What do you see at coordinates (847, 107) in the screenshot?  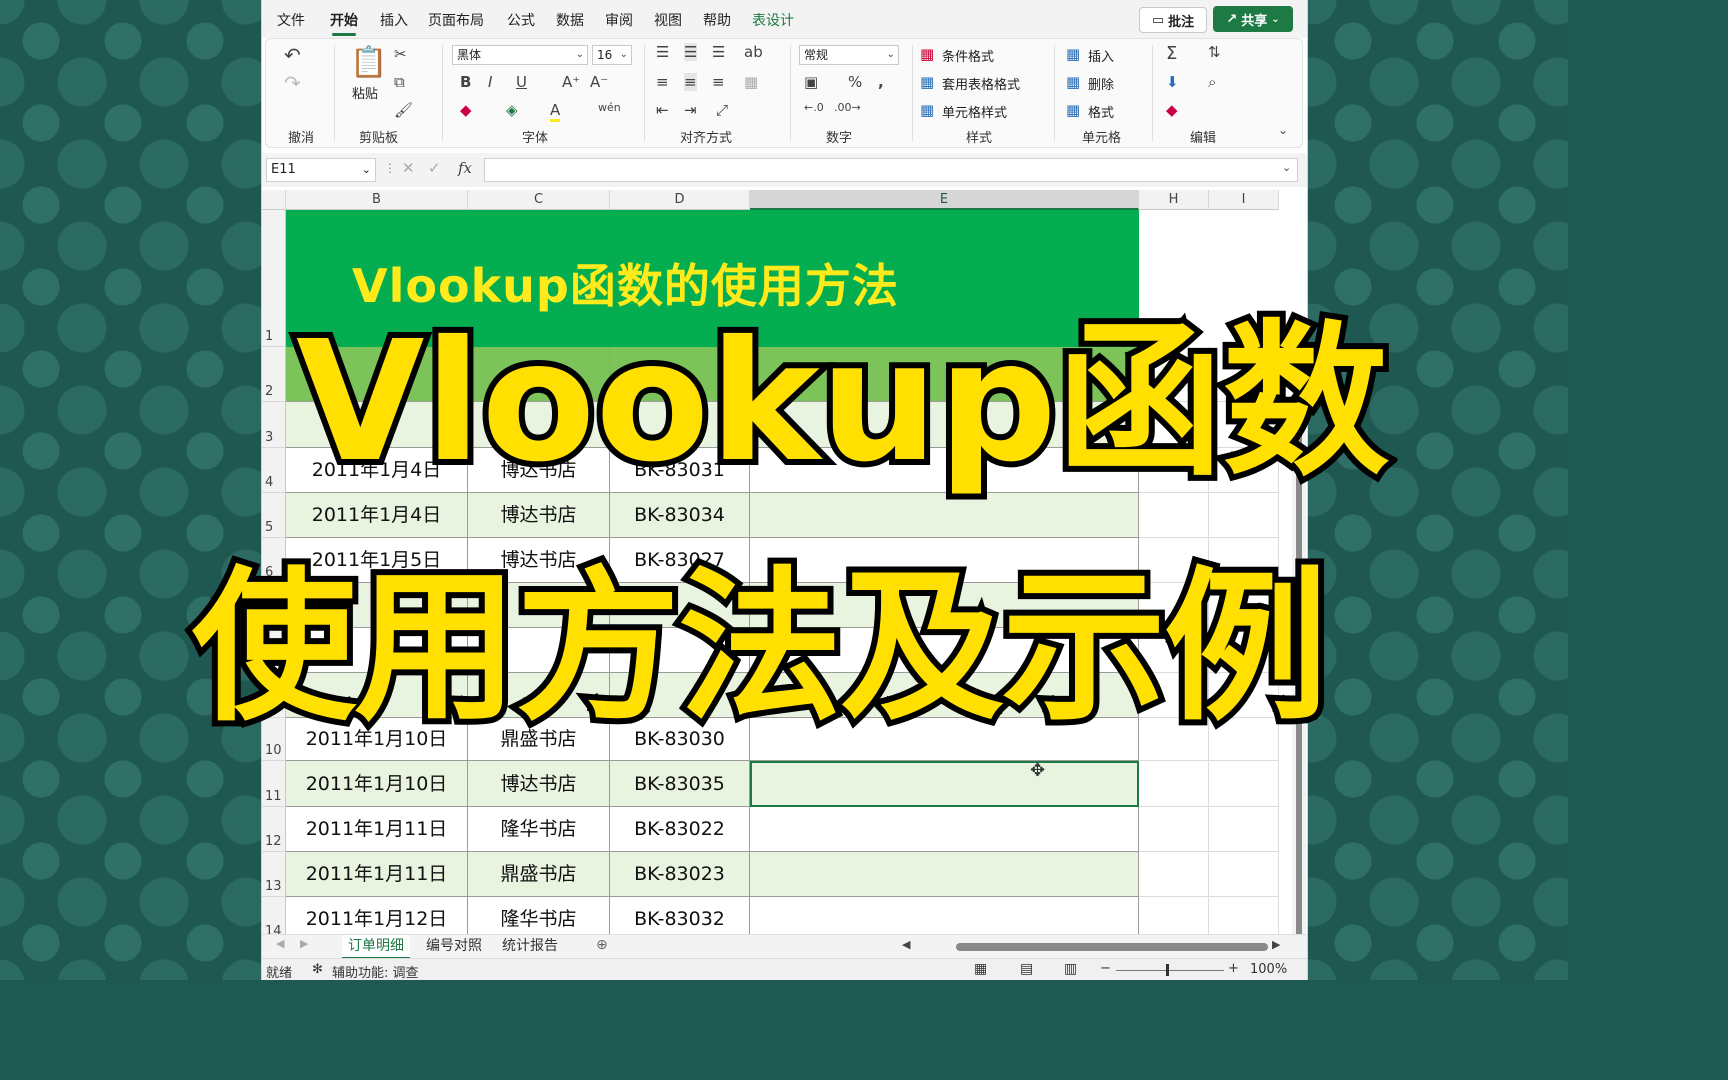 I see `decrease-decimal-icon: .00→` at bounding box center [847, 107].